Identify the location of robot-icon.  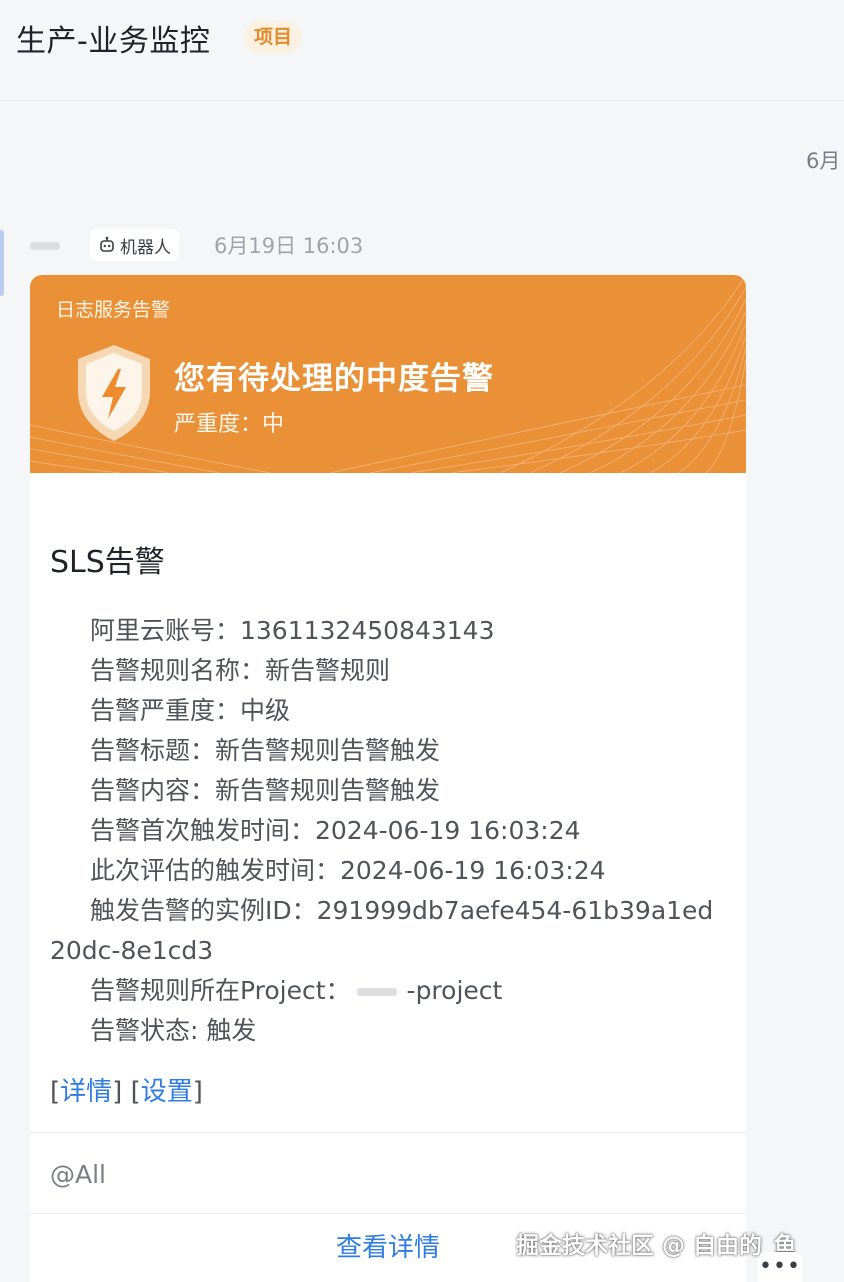
(107, 244).